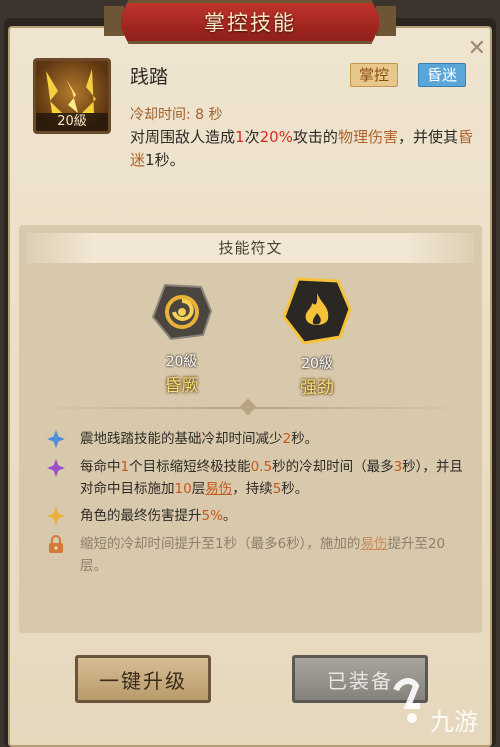  I want to click on effect-text-1: 震地践踏技能的基础冷却时间减少2秒。, so click(199, 439).